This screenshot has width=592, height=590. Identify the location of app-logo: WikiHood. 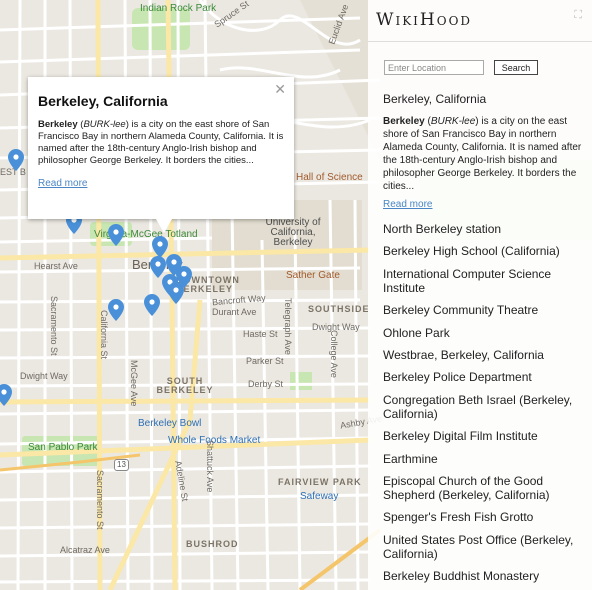
(424, 20).